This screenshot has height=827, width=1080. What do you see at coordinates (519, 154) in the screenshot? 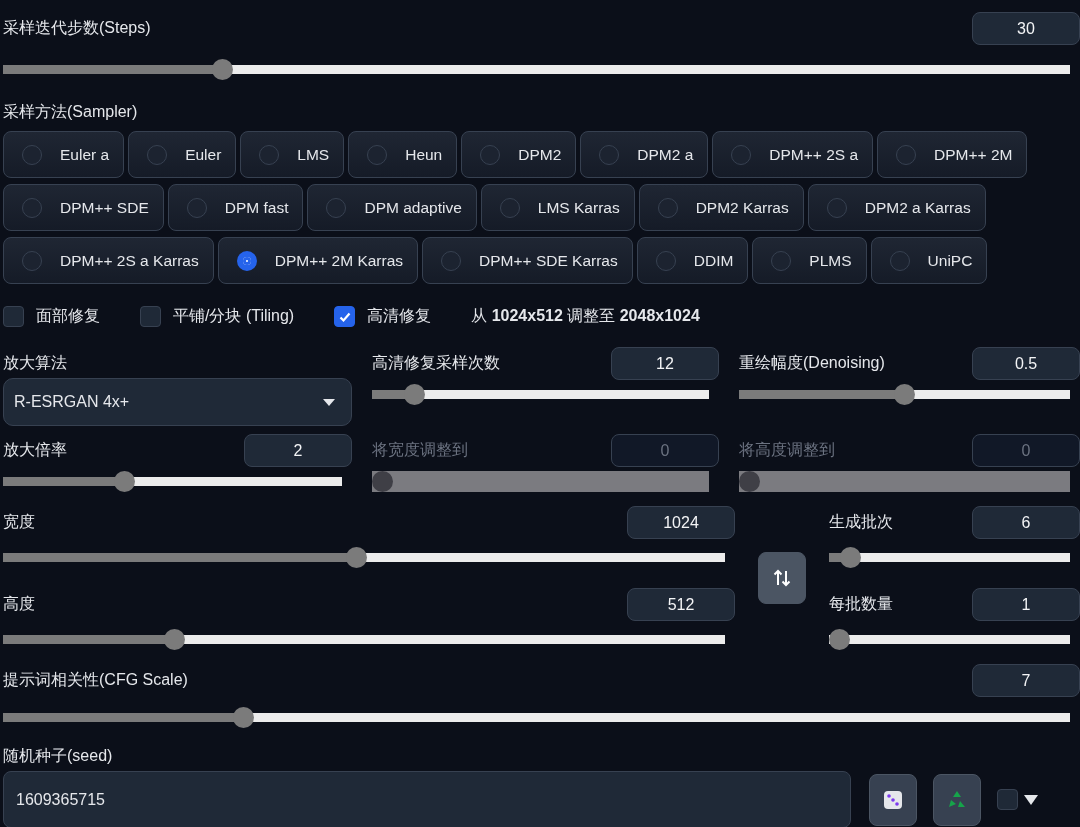
I see `sampler-radio: DPM2` at bounding box center [519, 154].